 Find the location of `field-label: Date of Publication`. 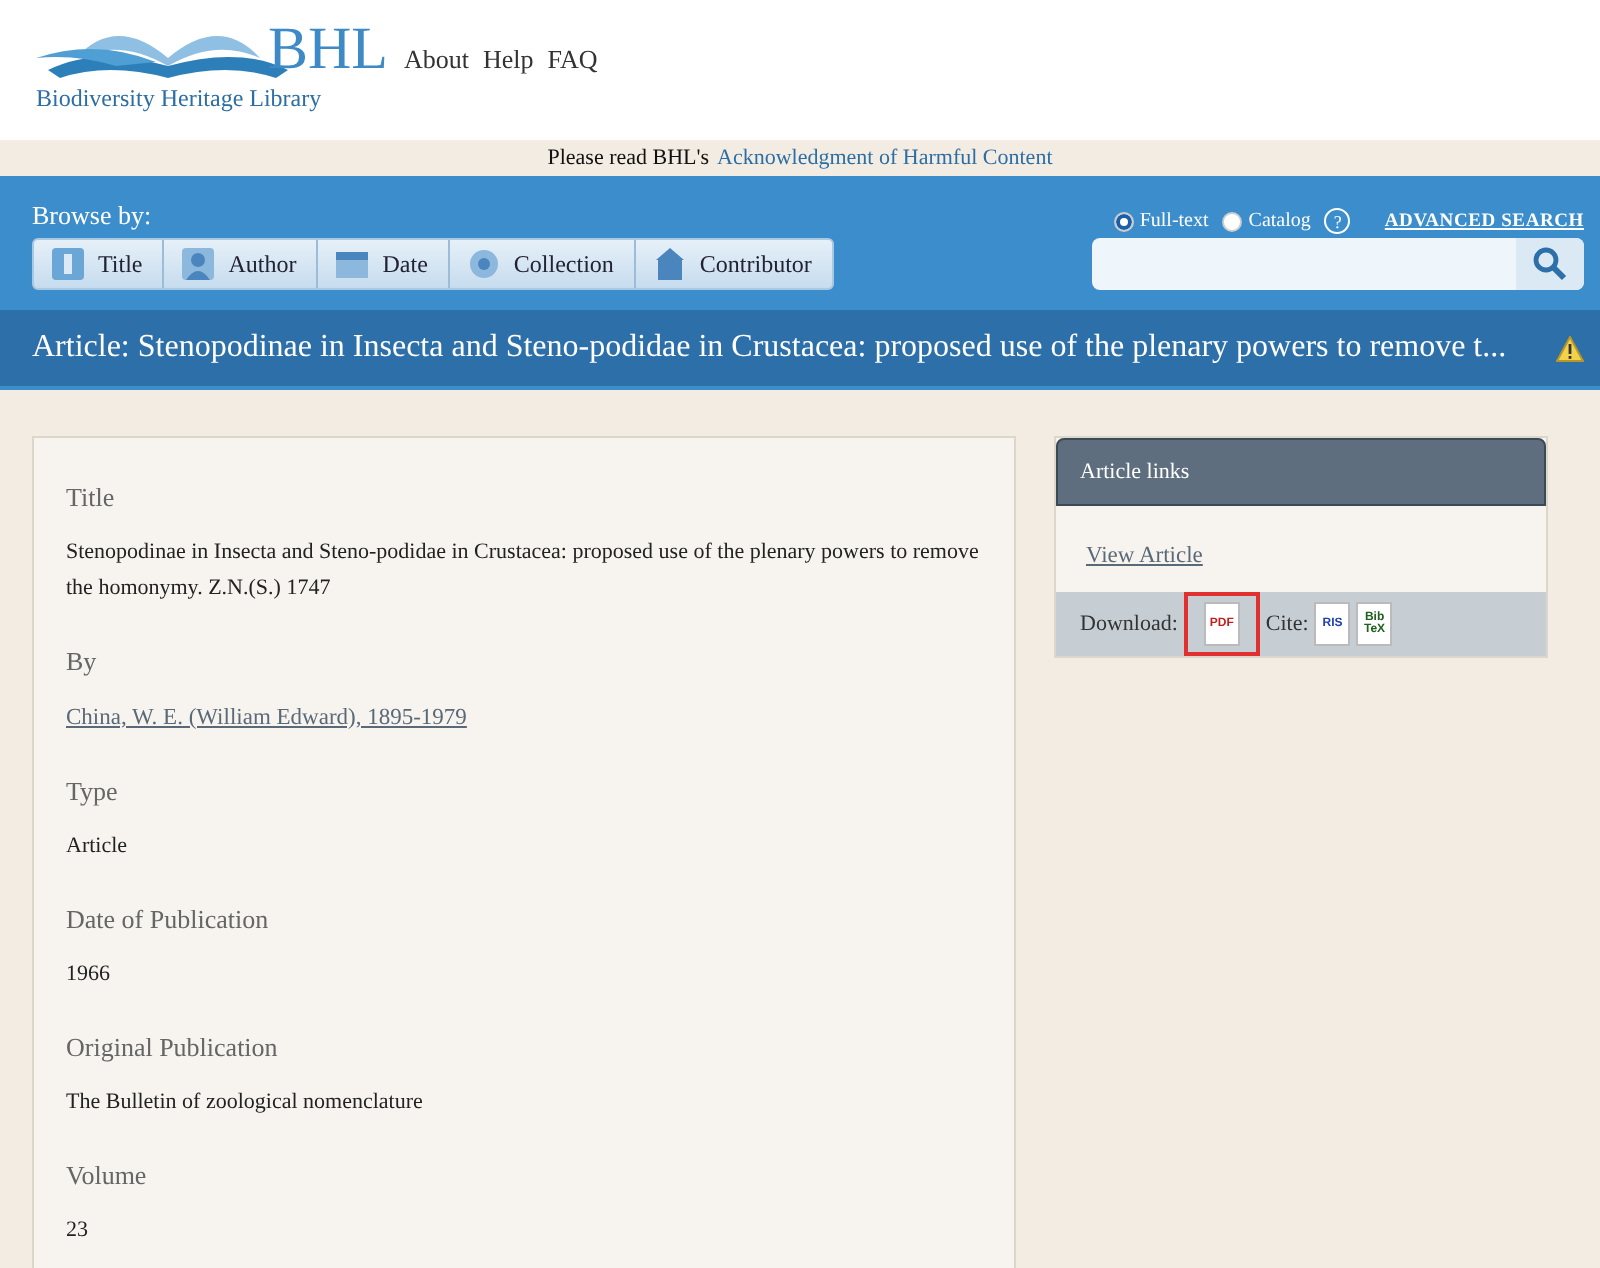

field-label: Date of Publication is located at coordinates (168, 920).